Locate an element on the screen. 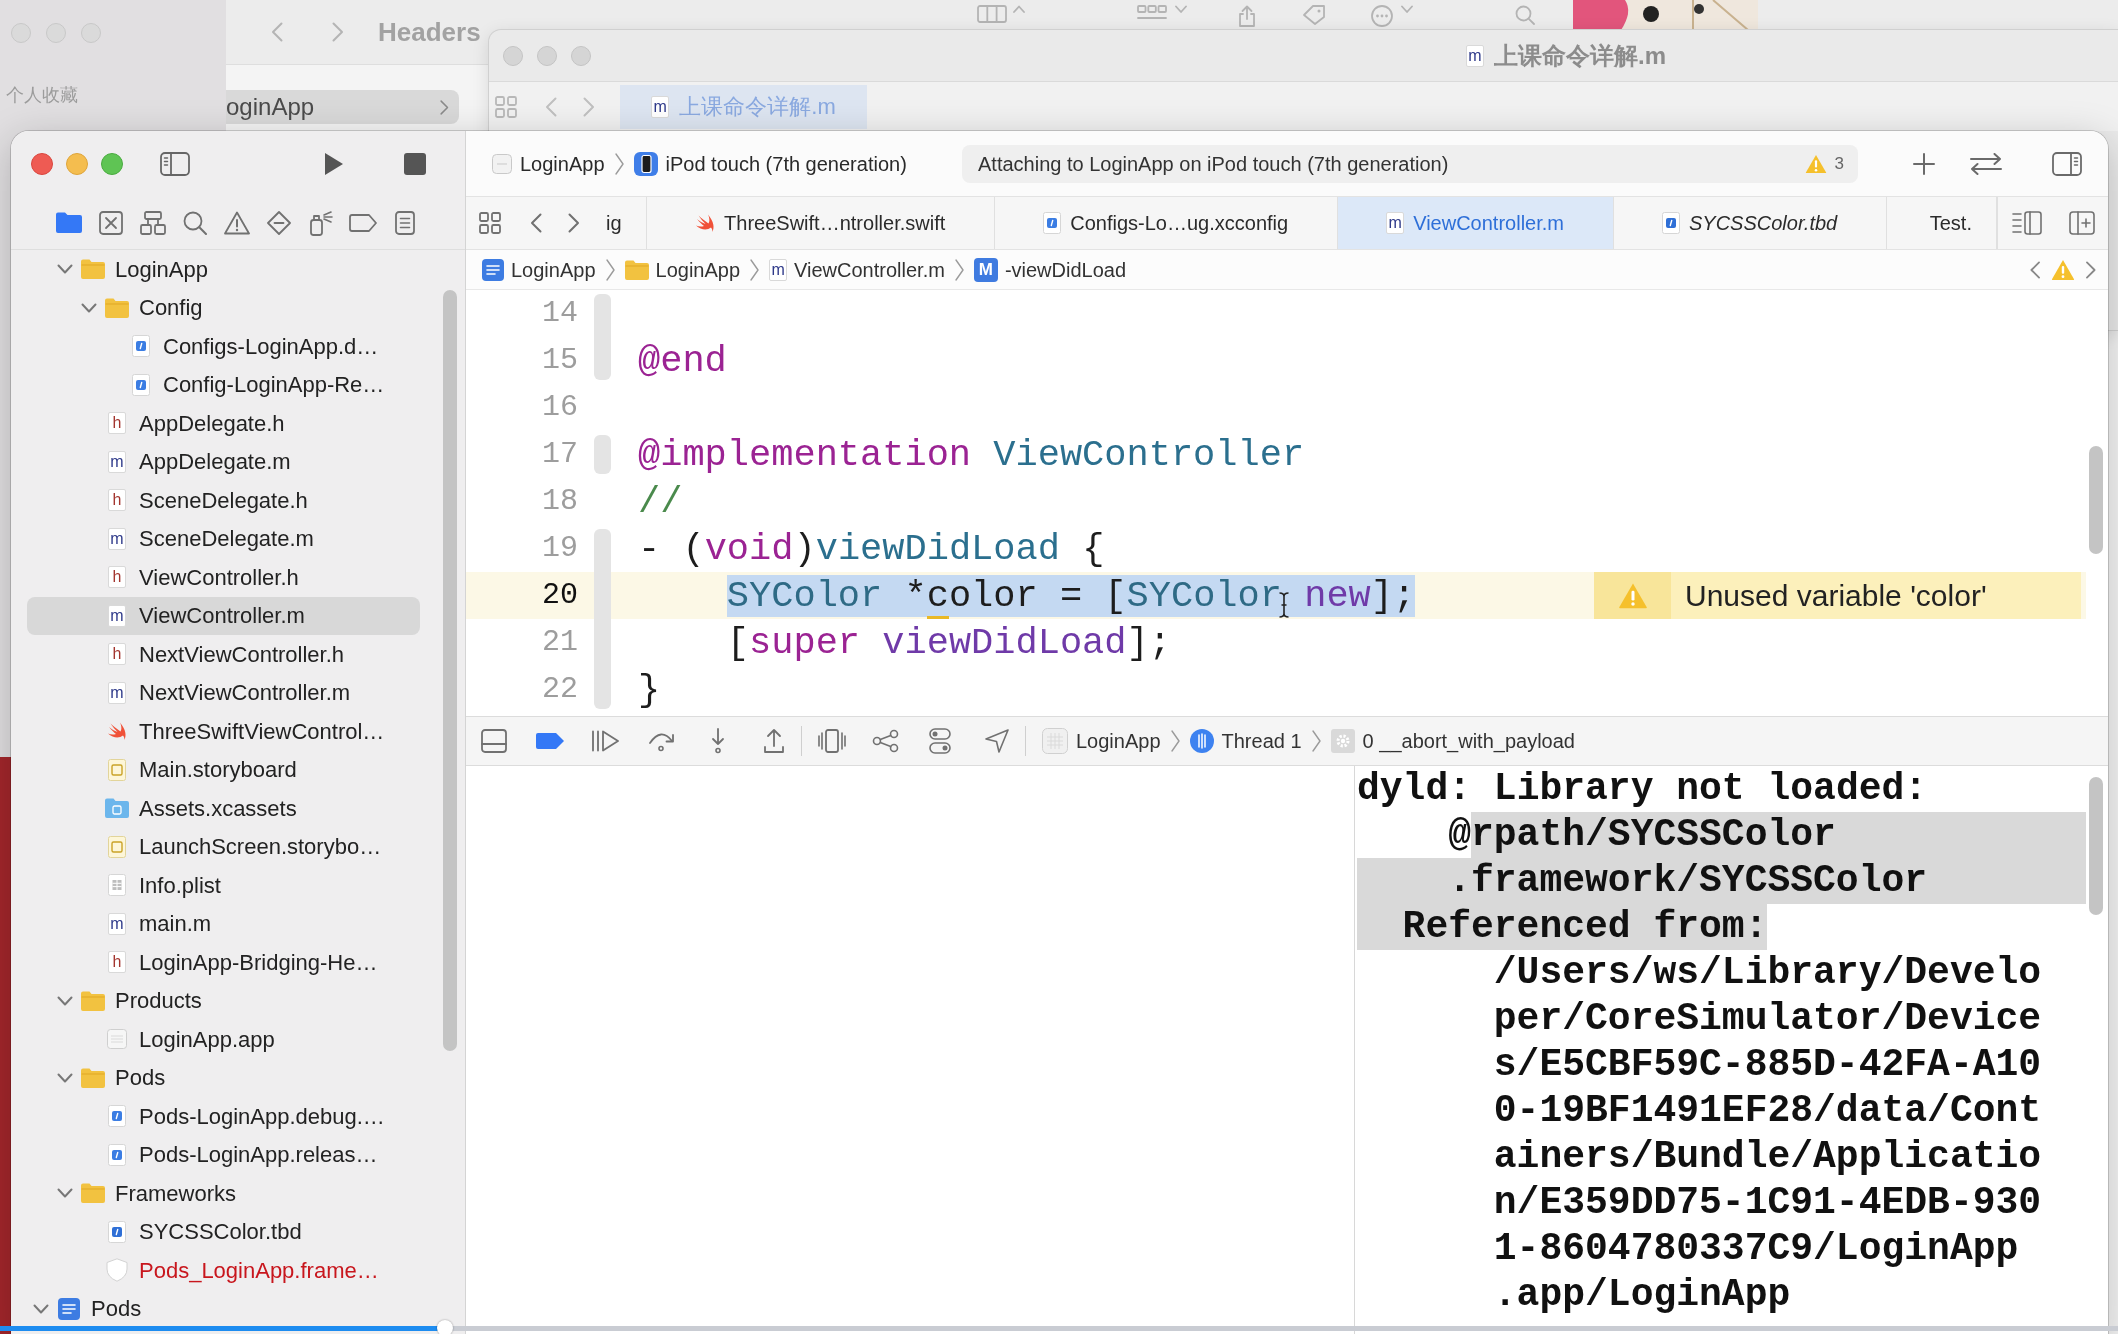 This screenshot has width=2118, height=1334. file-tree-item: m ViewController.m is located at coordinates (223, 615).